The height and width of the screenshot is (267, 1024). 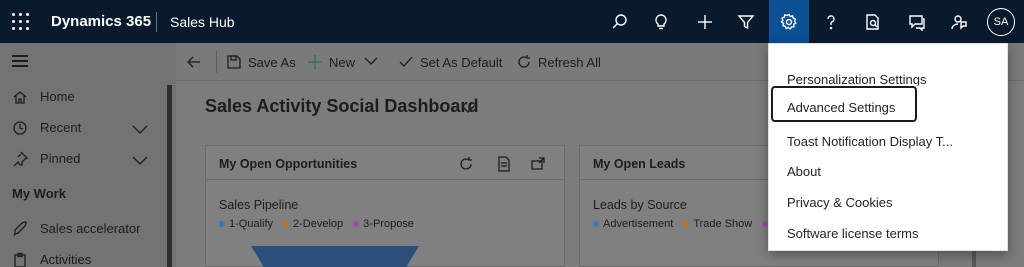 I want to click on new-button: New, so click(x=331, y=62).